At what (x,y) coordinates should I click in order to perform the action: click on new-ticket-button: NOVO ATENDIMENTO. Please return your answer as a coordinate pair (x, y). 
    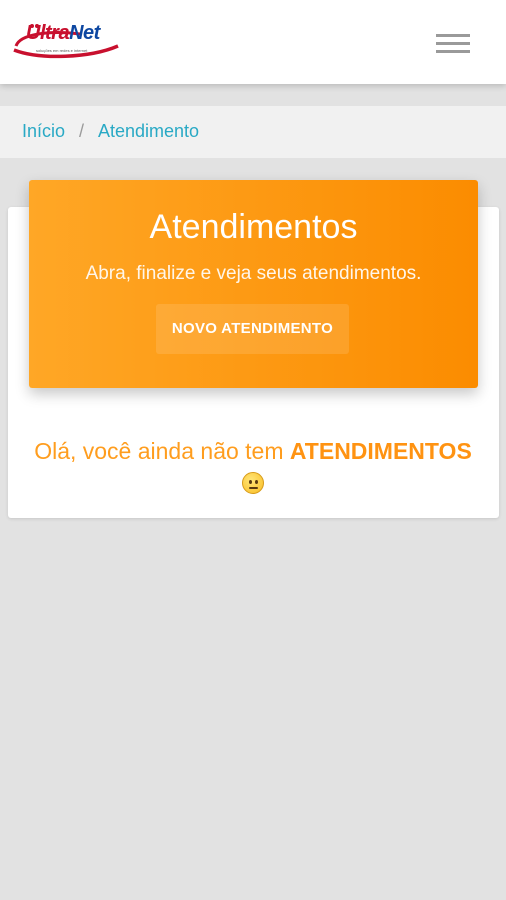
    Looking at the image, I should click on (252, 329).